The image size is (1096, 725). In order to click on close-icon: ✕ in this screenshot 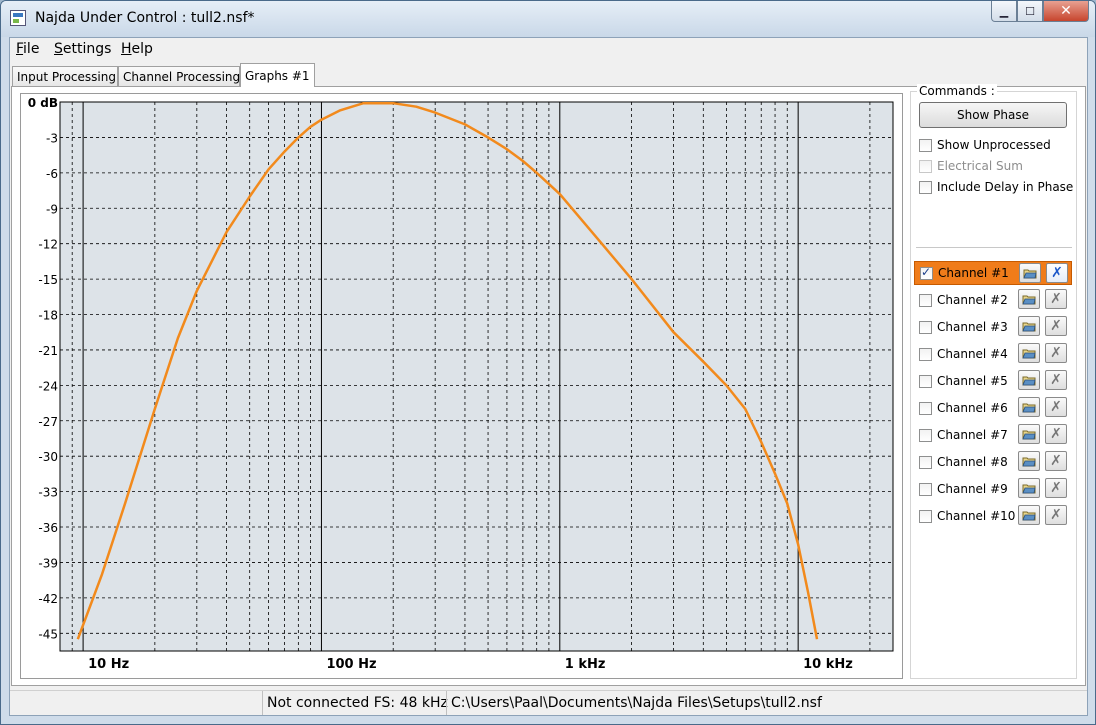, I will do `click(1066, 11)`.